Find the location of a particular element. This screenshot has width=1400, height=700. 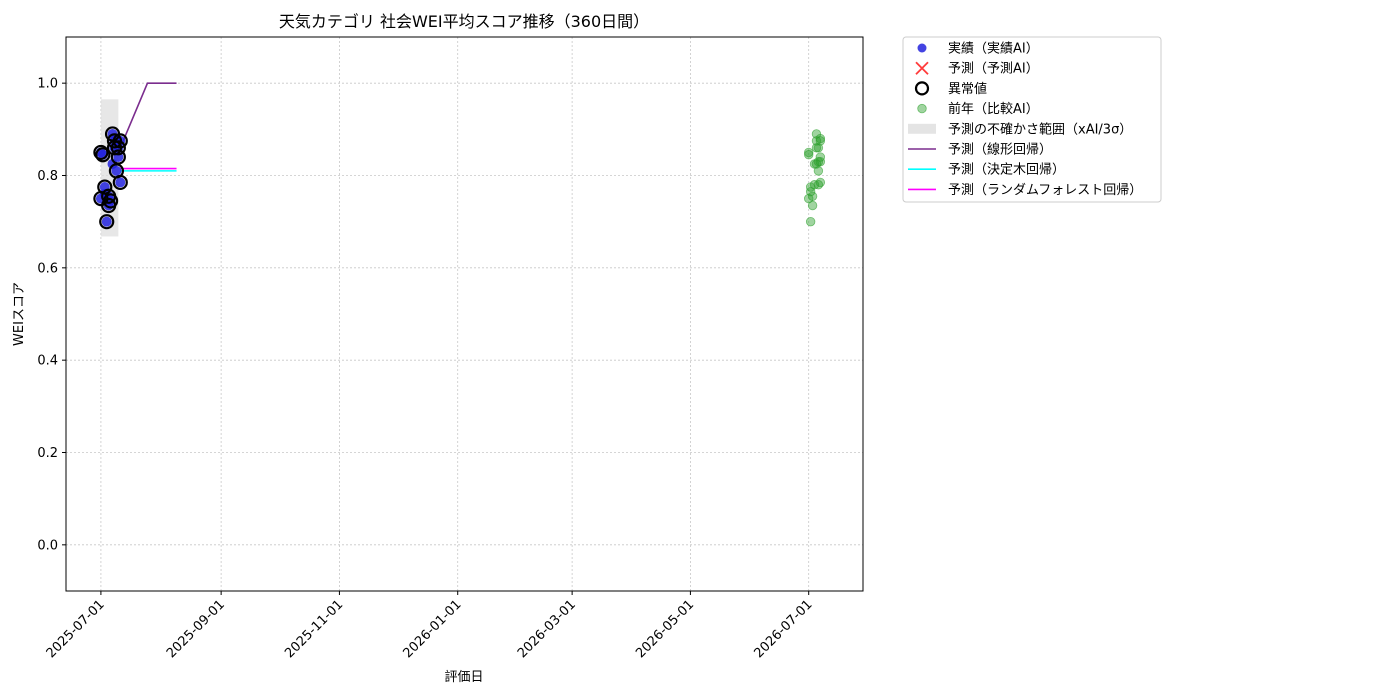

legend-label-forest: 予測（ランダムフォレスト回帰） is located at coordinates (1045, 190).